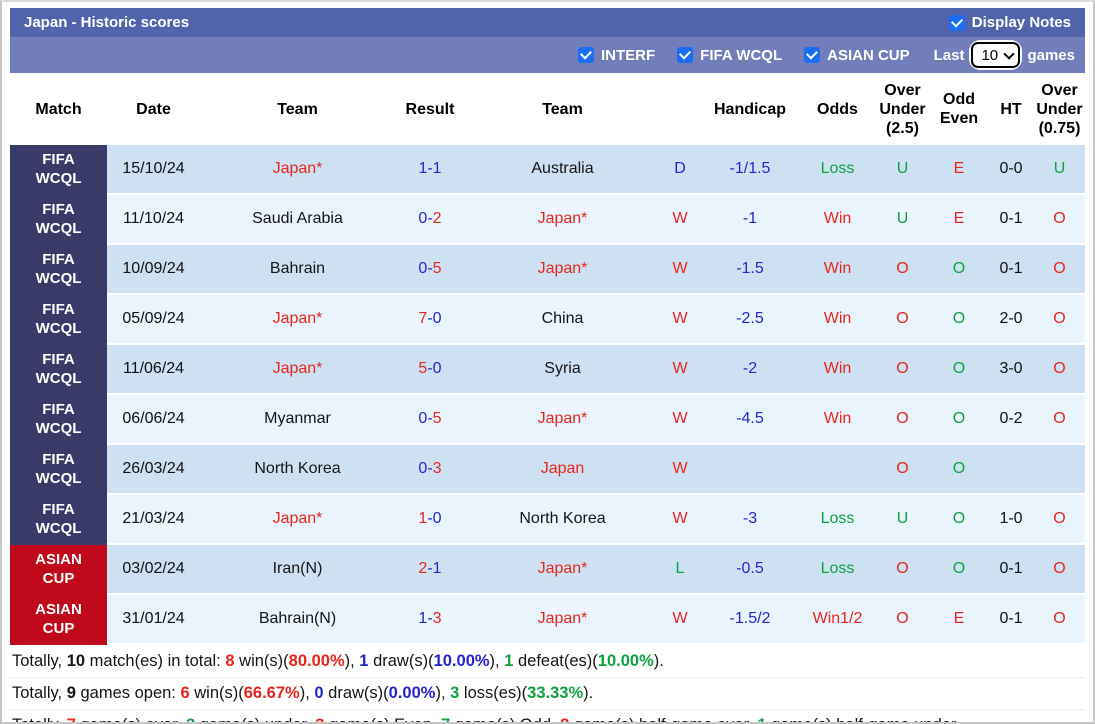  I want to click on text-segment: E, so click(959, 618).